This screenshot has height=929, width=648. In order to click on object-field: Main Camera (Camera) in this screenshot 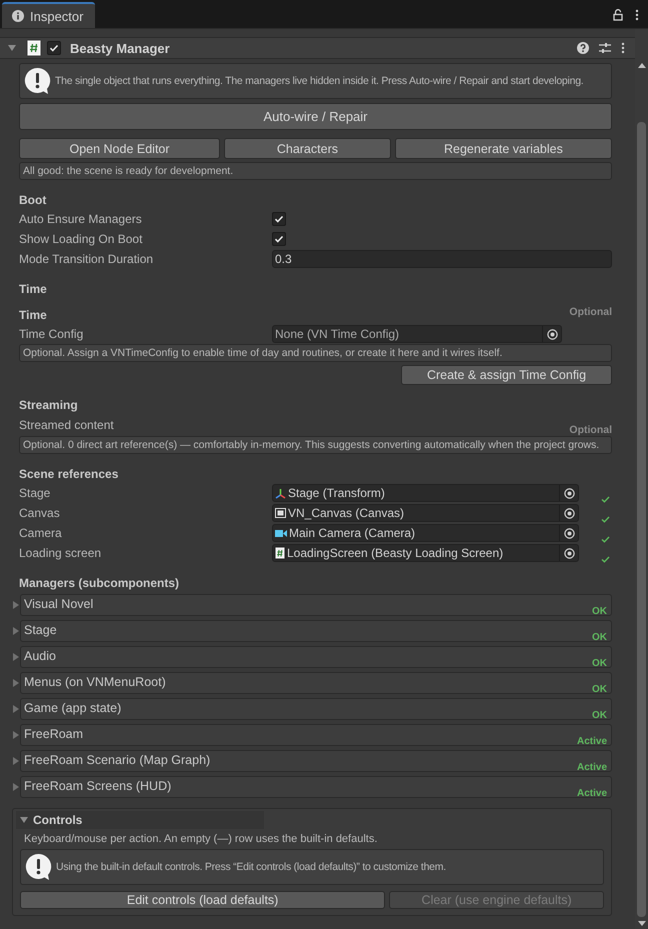, I will do `click(425, 533)`.